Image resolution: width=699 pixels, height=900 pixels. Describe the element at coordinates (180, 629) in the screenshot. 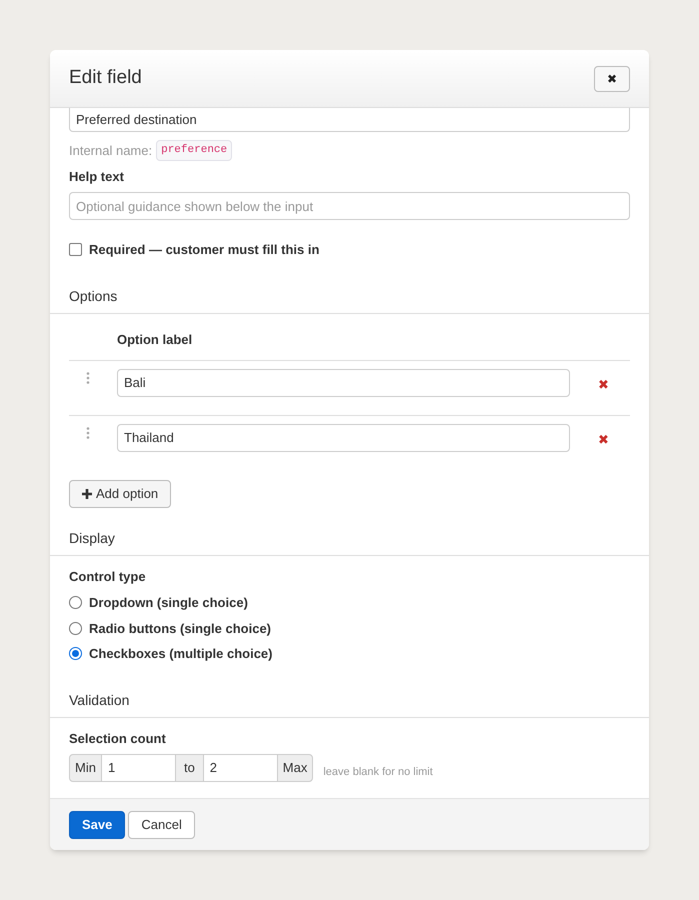

I see `radio-label: Radio buttons (single choice)` at that location.